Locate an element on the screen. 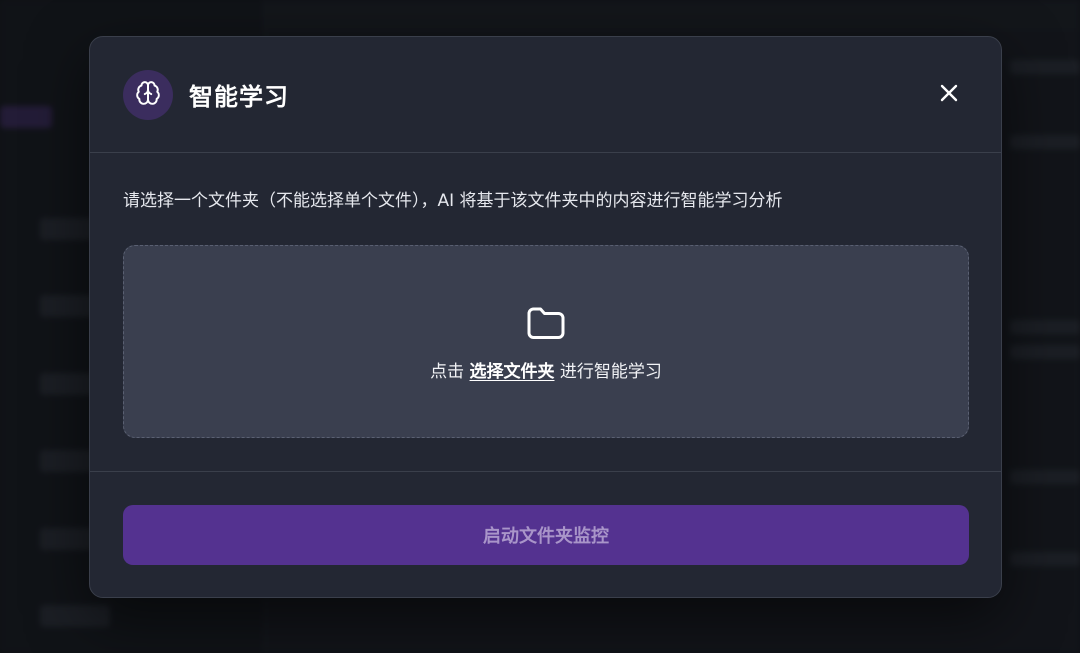  brain-icon is located at coordinates (148, 95).